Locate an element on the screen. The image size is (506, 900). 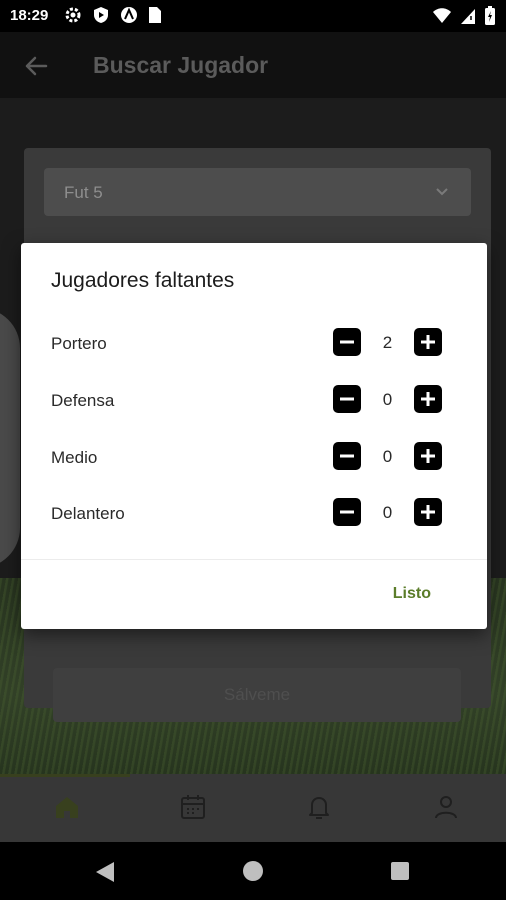
sport-type-select: Fut 5 is located at coordinates (257, 192).